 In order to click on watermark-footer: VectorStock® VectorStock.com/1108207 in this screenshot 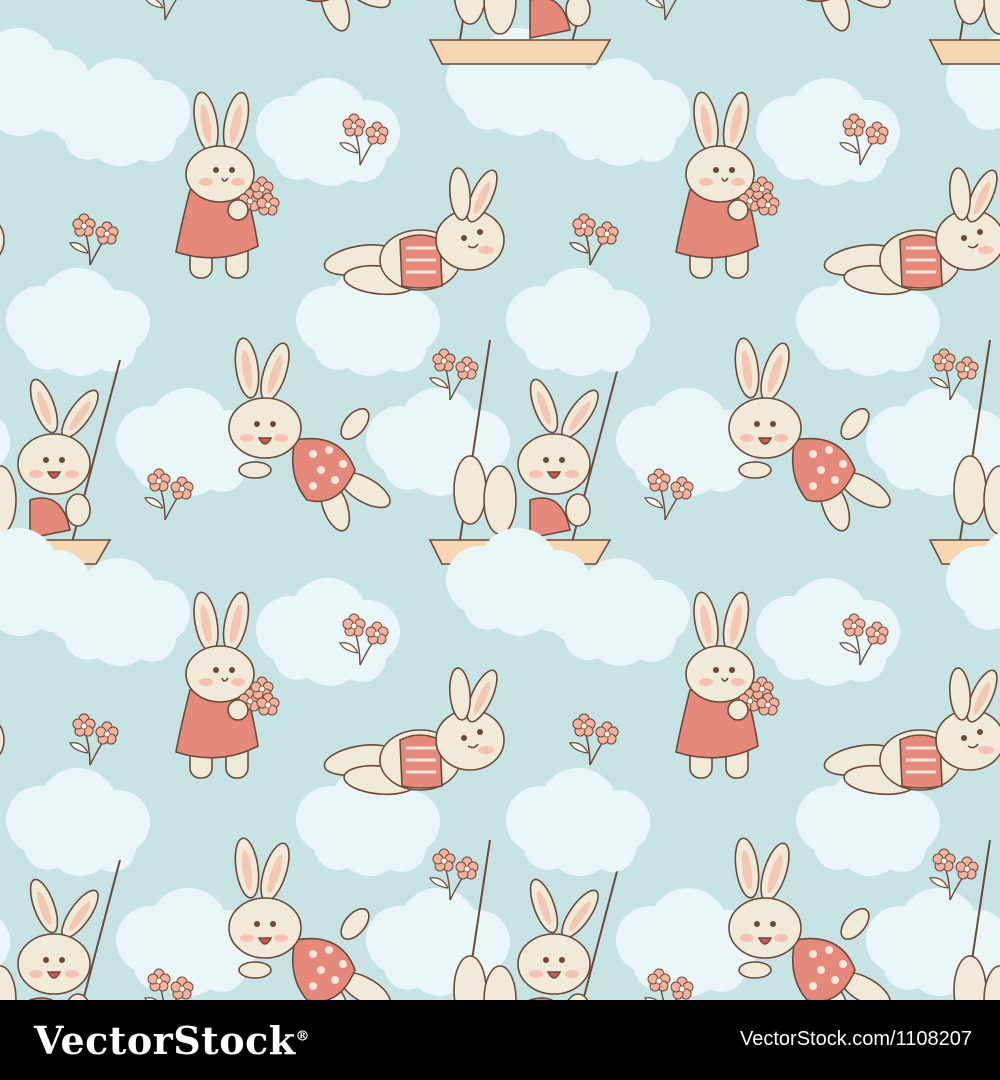, I will do `click(500, 1040)`.